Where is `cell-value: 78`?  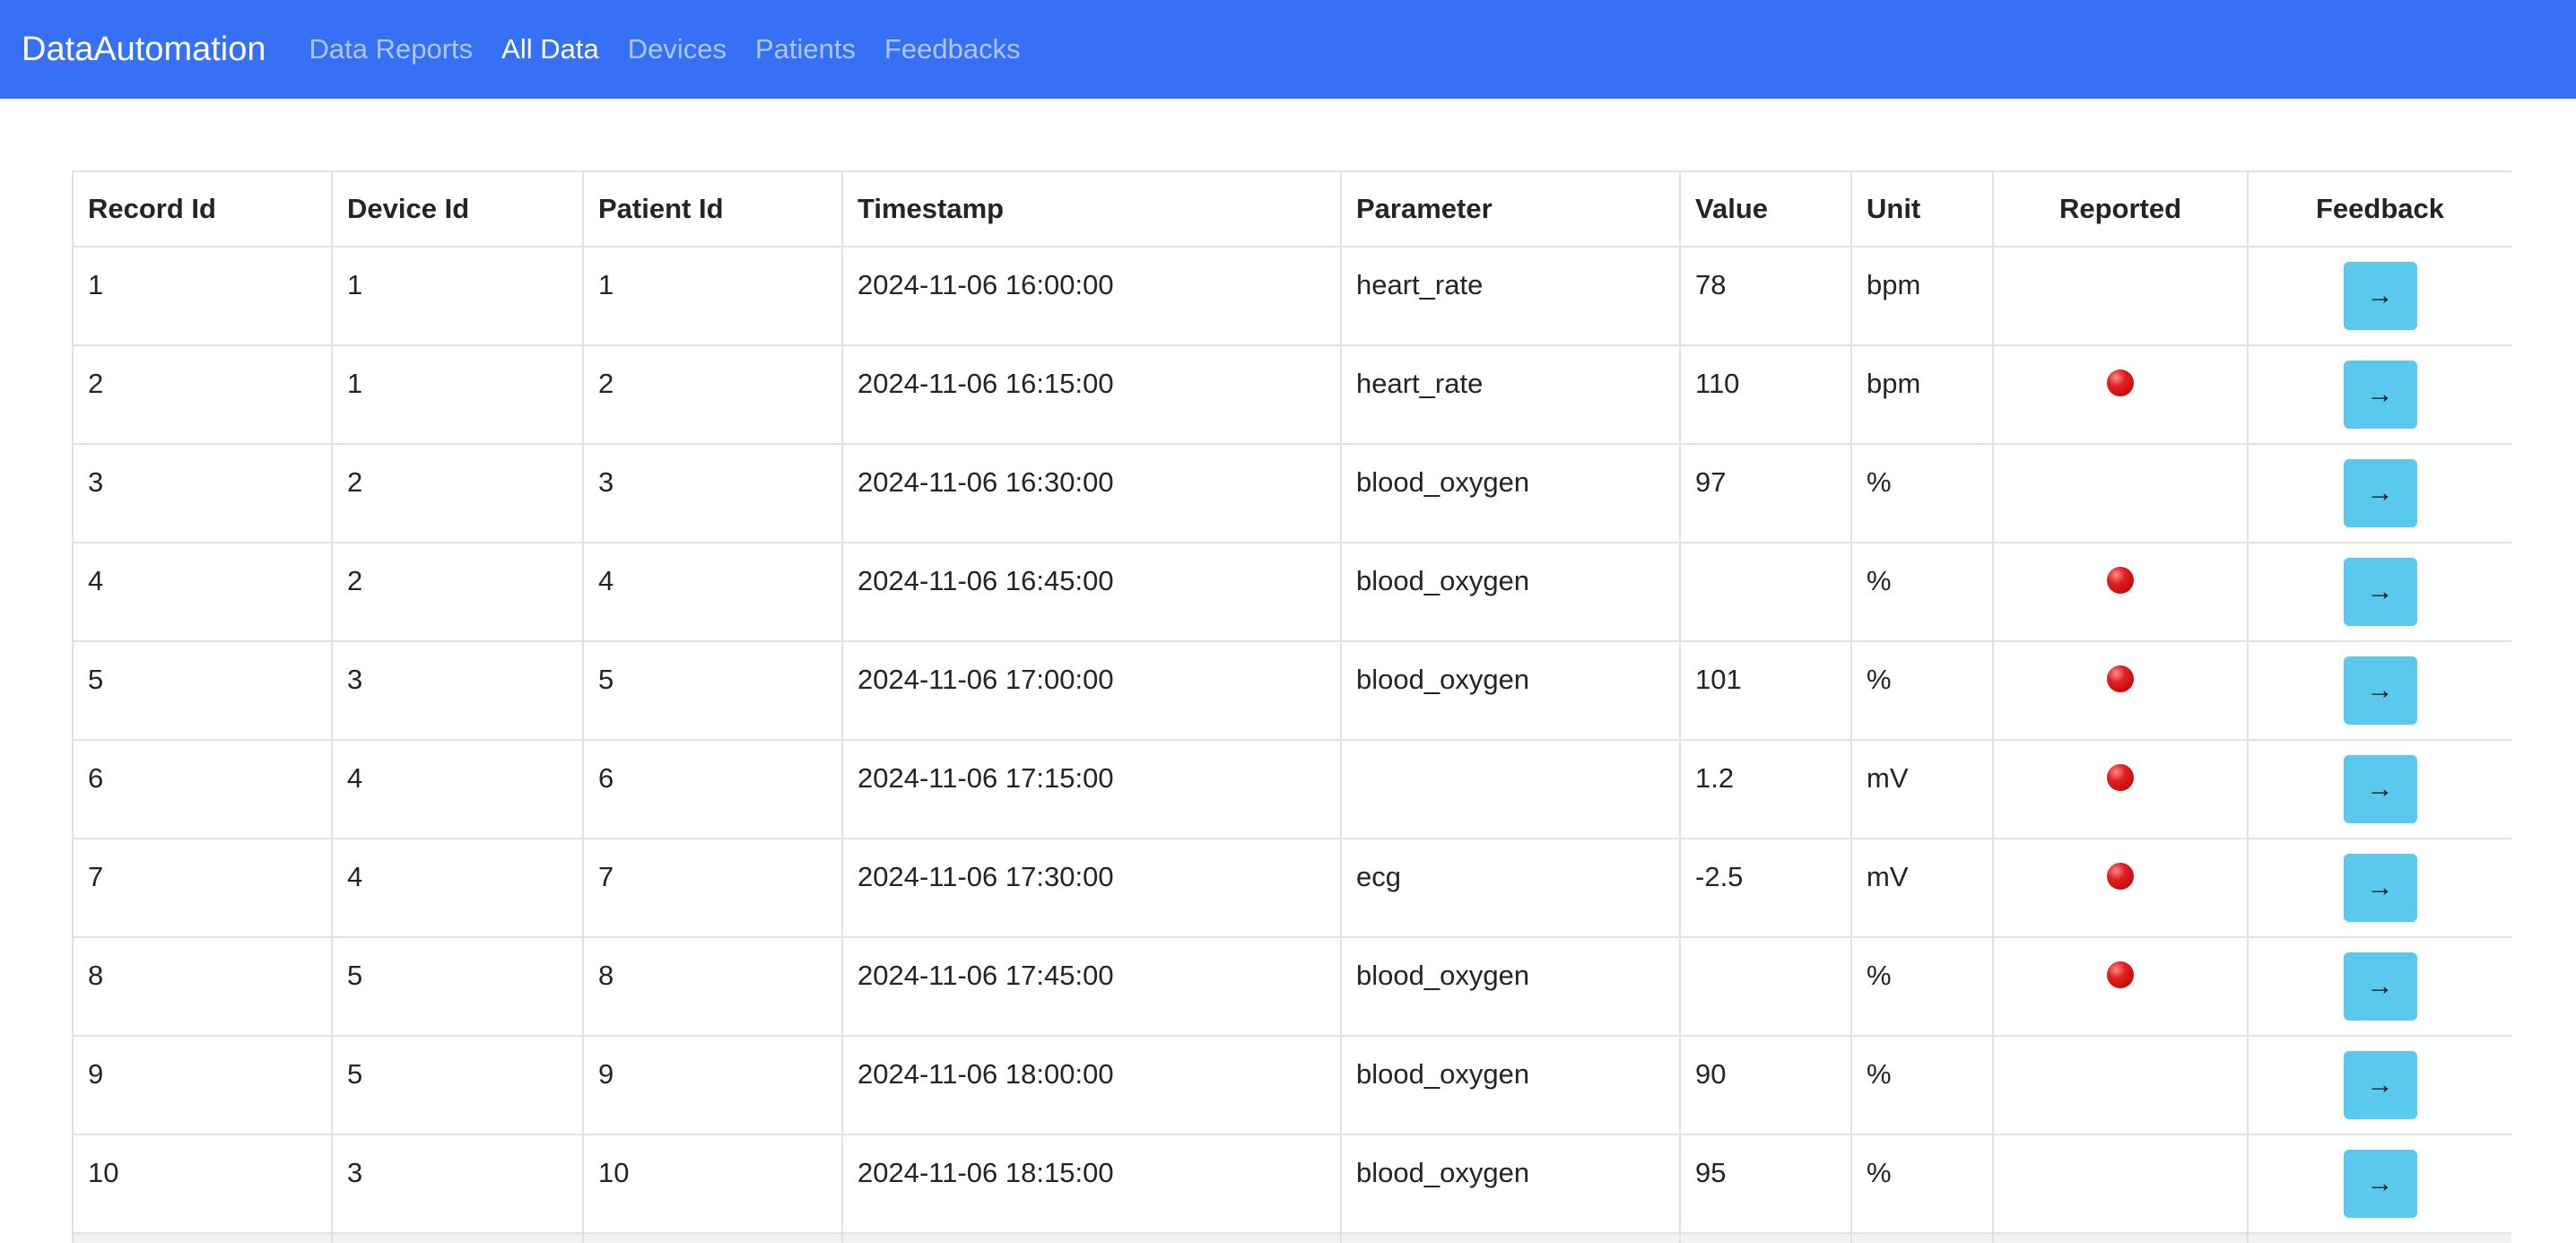 cell-value: 78 is located at coordinates (1765, 296).